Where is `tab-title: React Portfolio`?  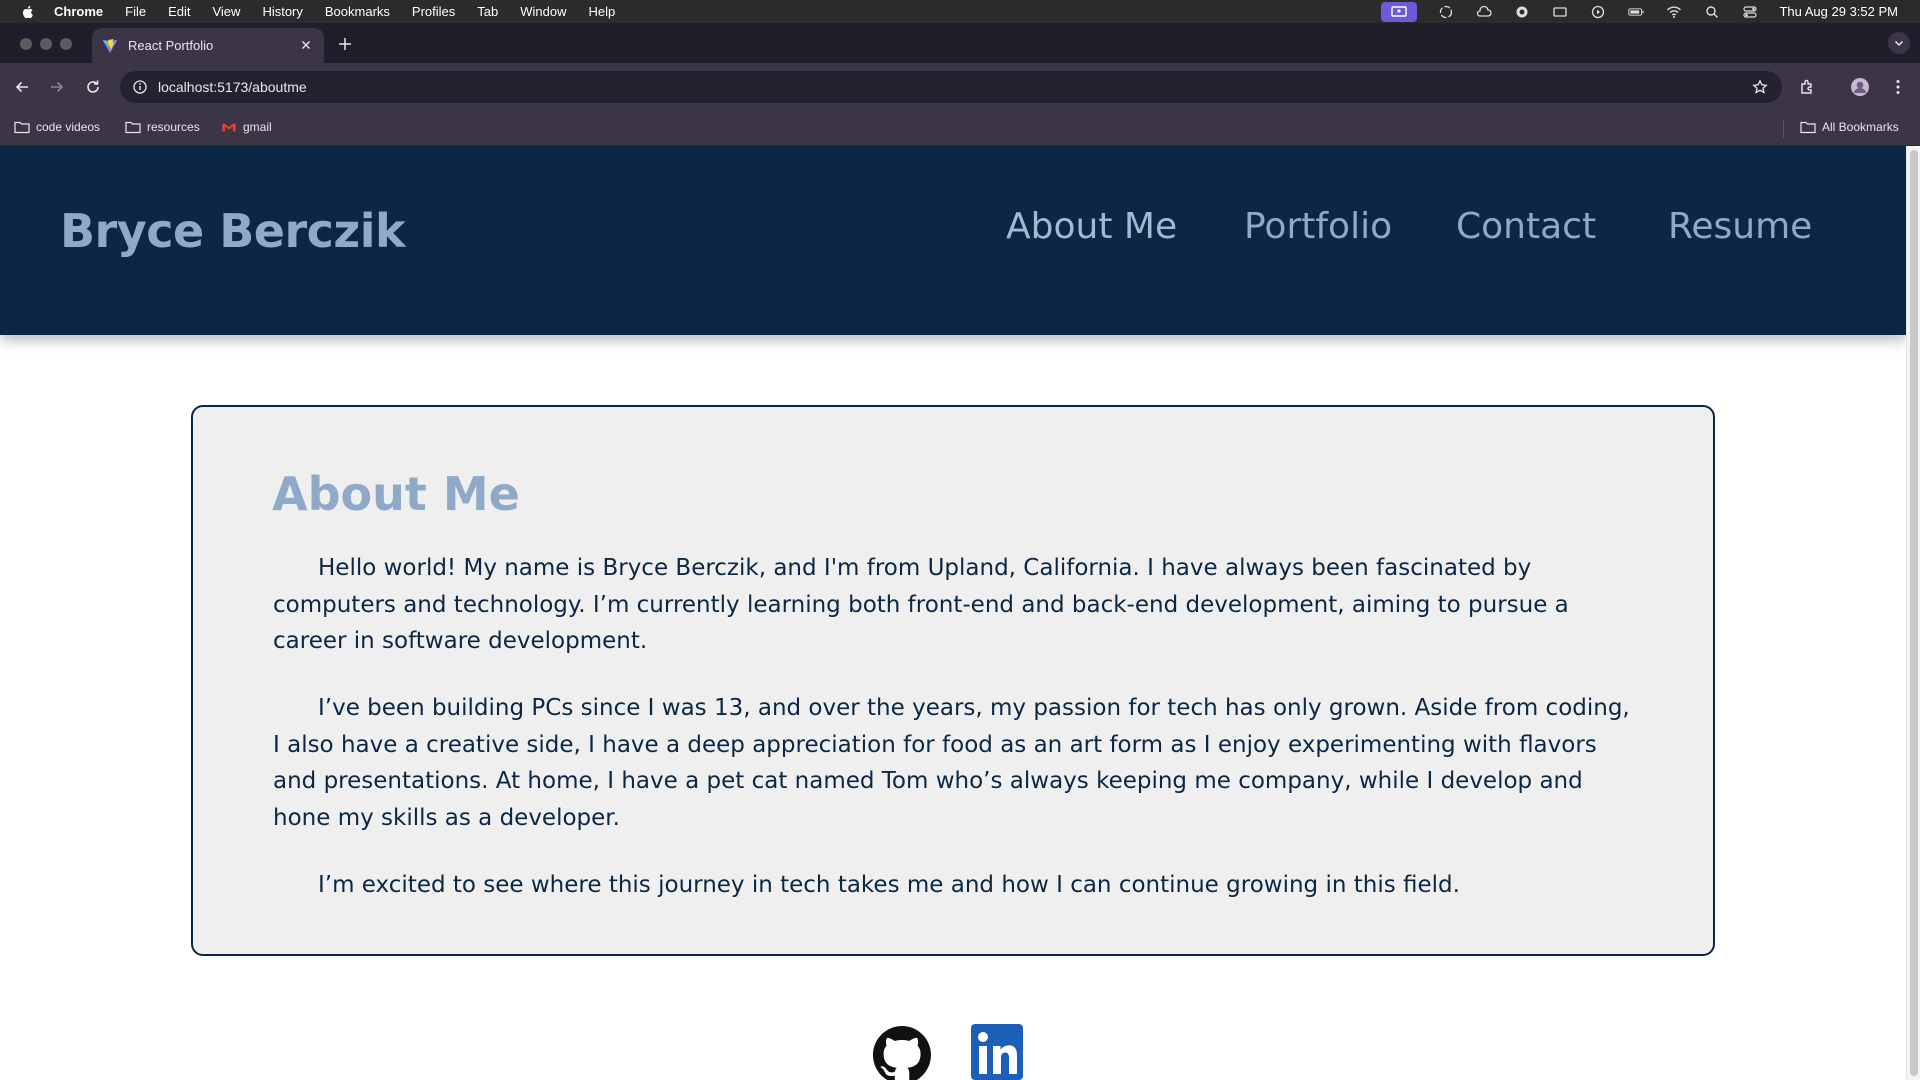 tab-title: React Portfolio is located at coordinates (171, 45).